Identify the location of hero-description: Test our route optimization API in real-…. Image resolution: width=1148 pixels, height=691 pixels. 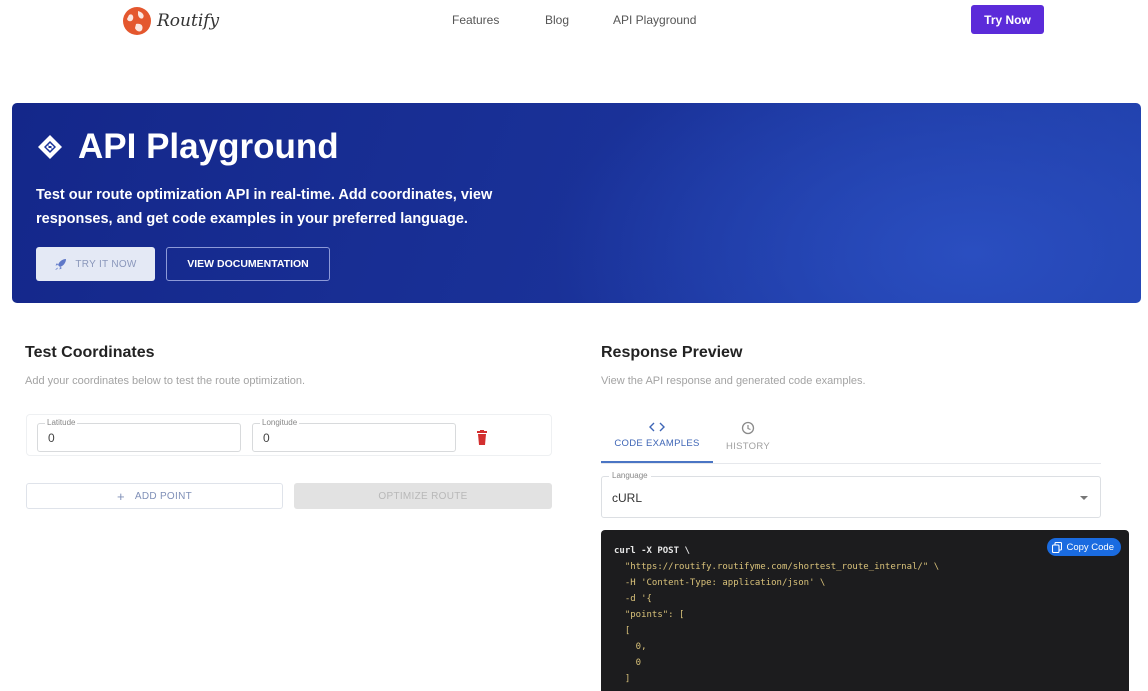
(264, 207).